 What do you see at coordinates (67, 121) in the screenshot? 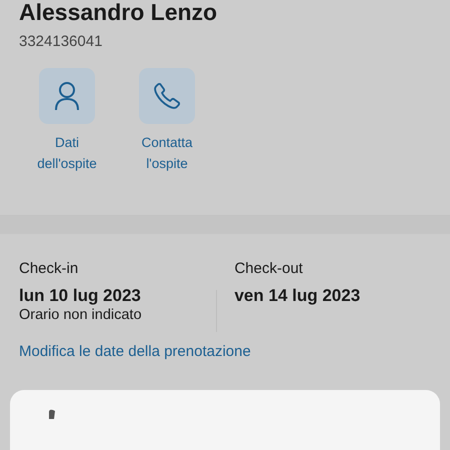
I see `action-button: Dati dell'ospite` at bounding box center [67, 121].